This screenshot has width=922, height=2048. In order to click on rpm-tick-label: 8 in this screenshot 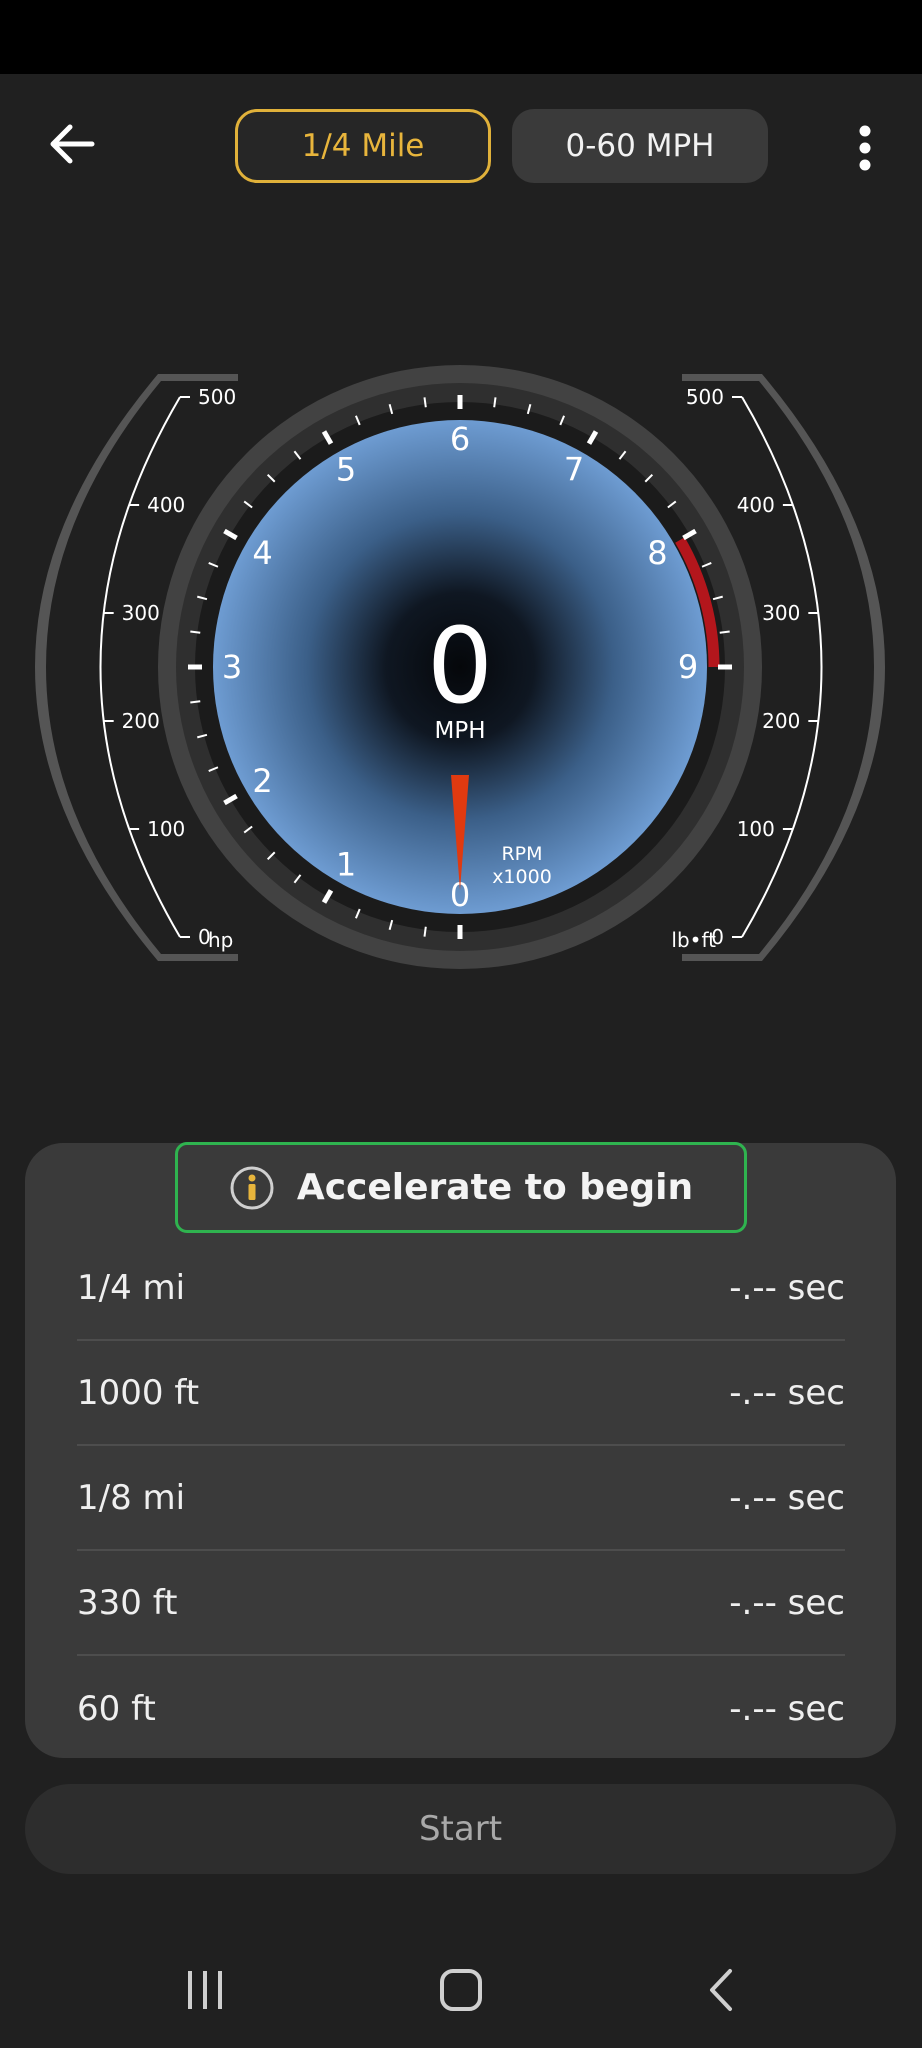, I will do `click(657, 553)`.